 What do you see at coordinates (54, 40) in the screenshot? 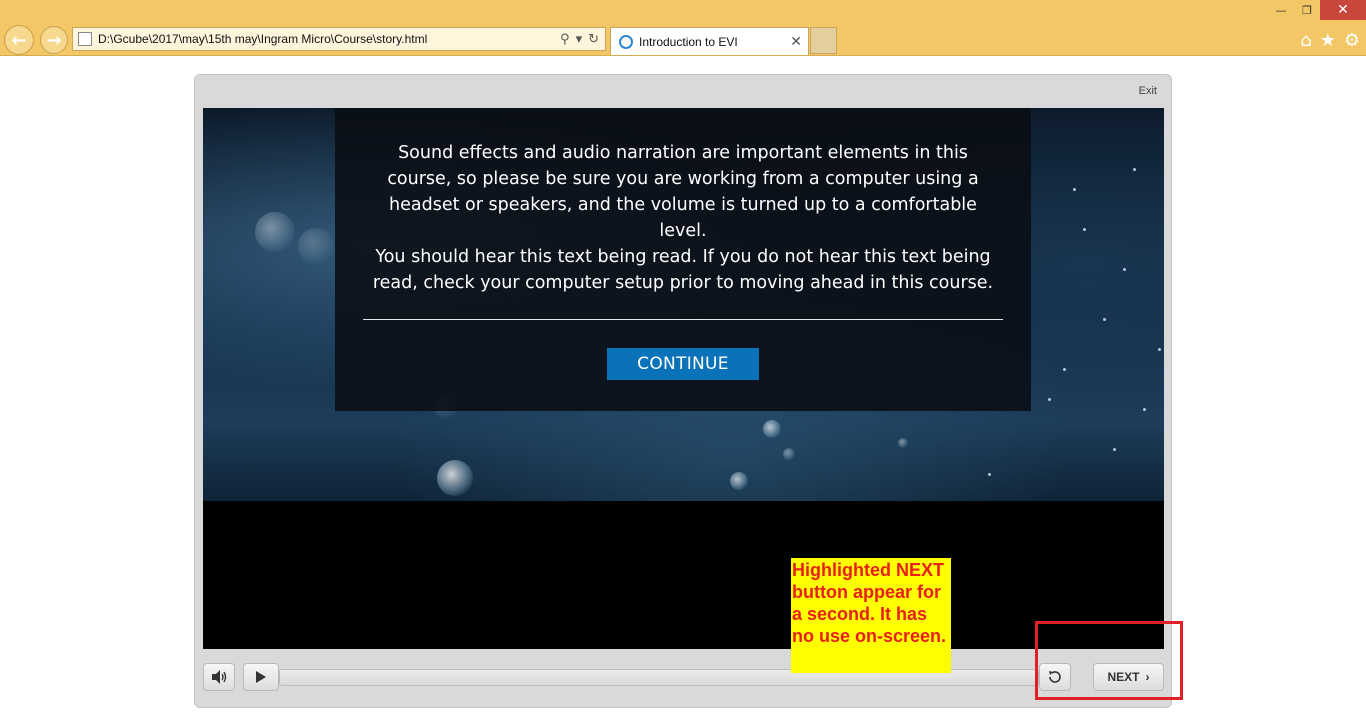
I see `forward-arrow-icon: →` at bounding box center [54, 40].